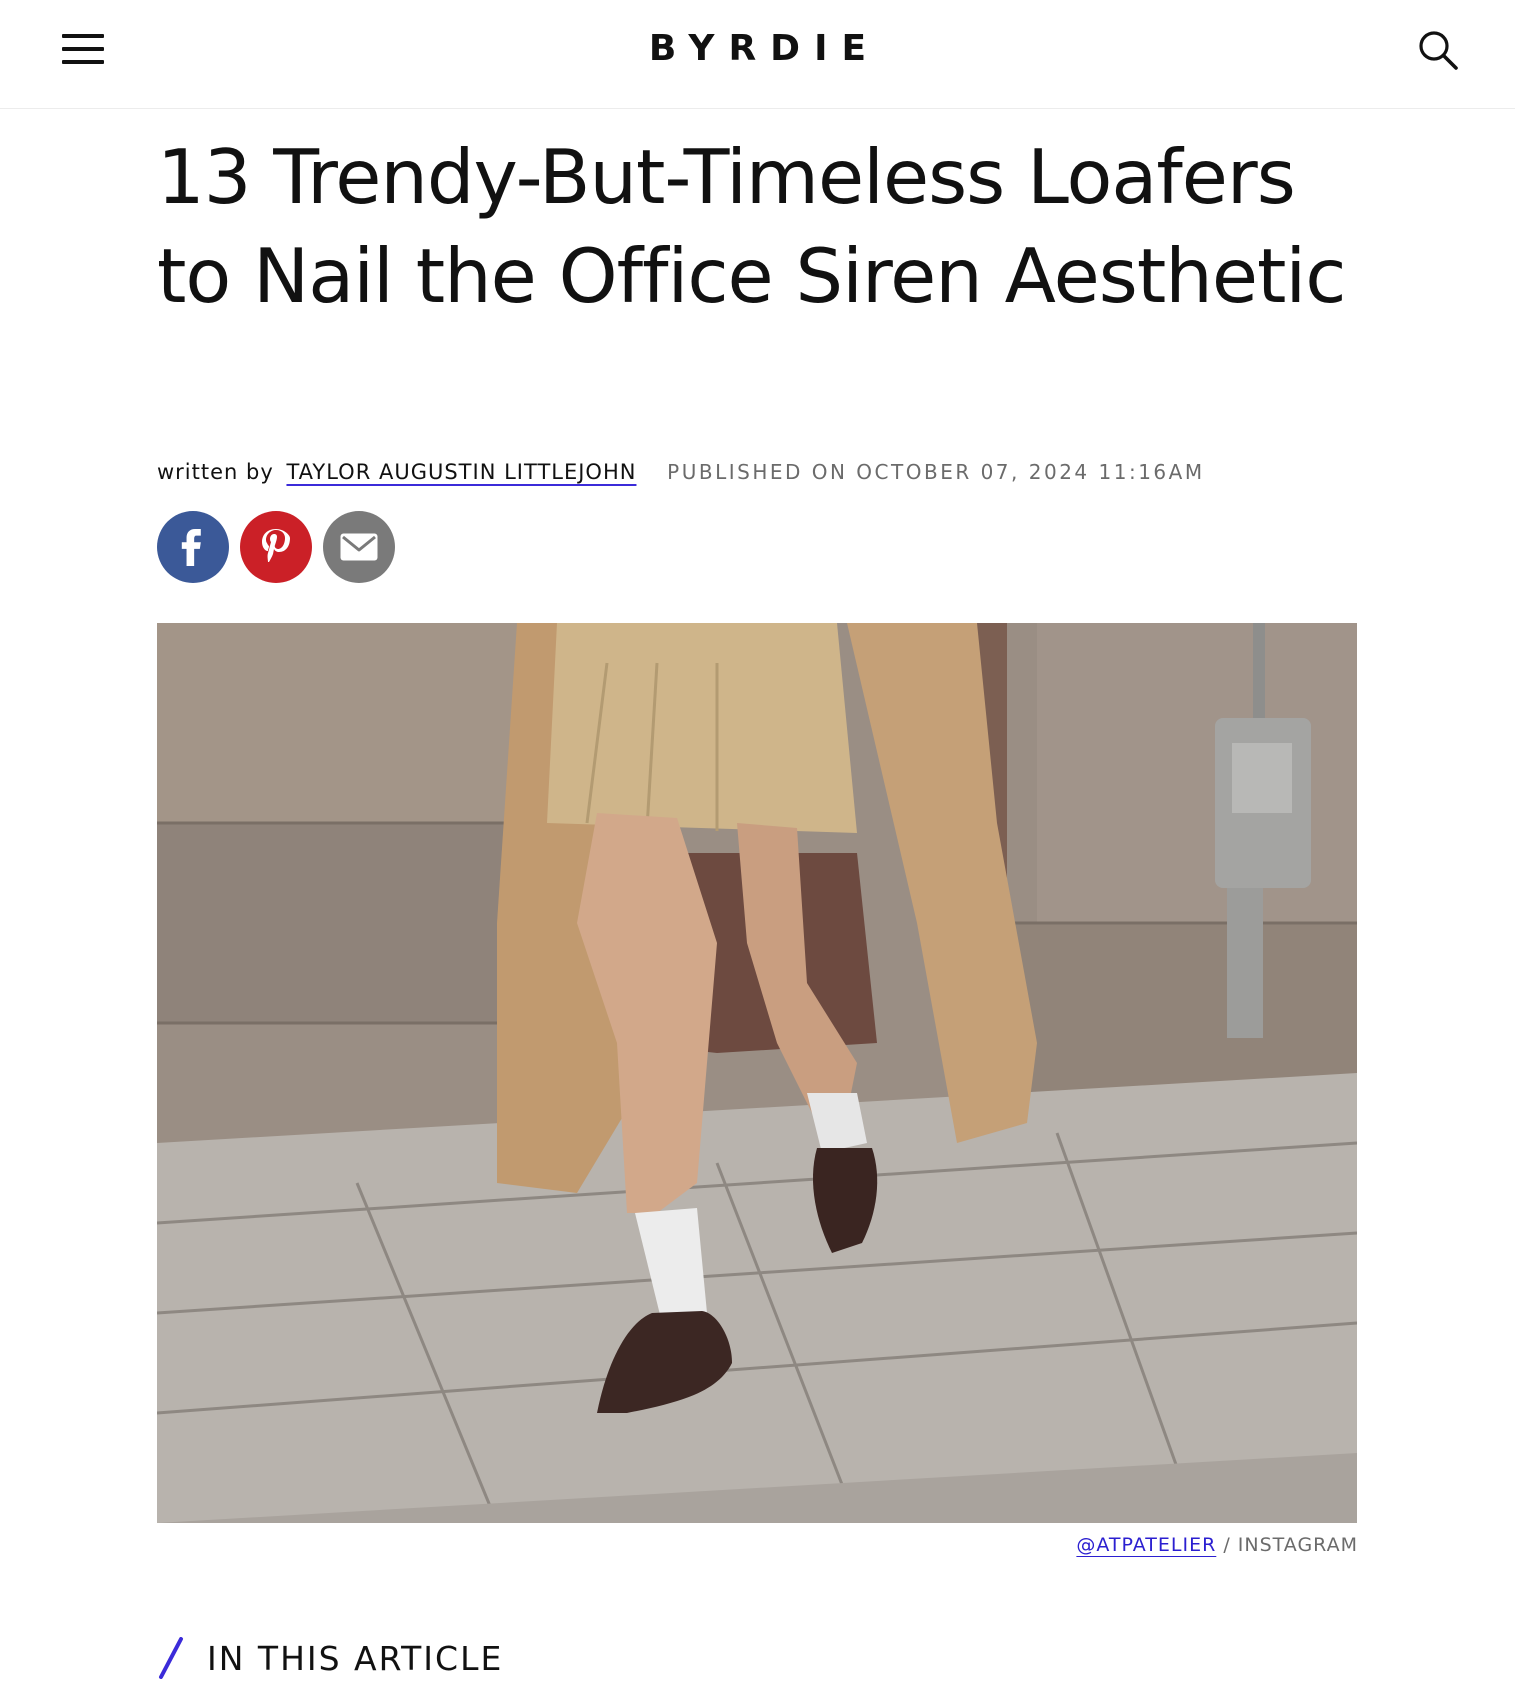 The width and height of the screenshot is (1515, 1702). I want to click on share-buttons, so click(276, 547).